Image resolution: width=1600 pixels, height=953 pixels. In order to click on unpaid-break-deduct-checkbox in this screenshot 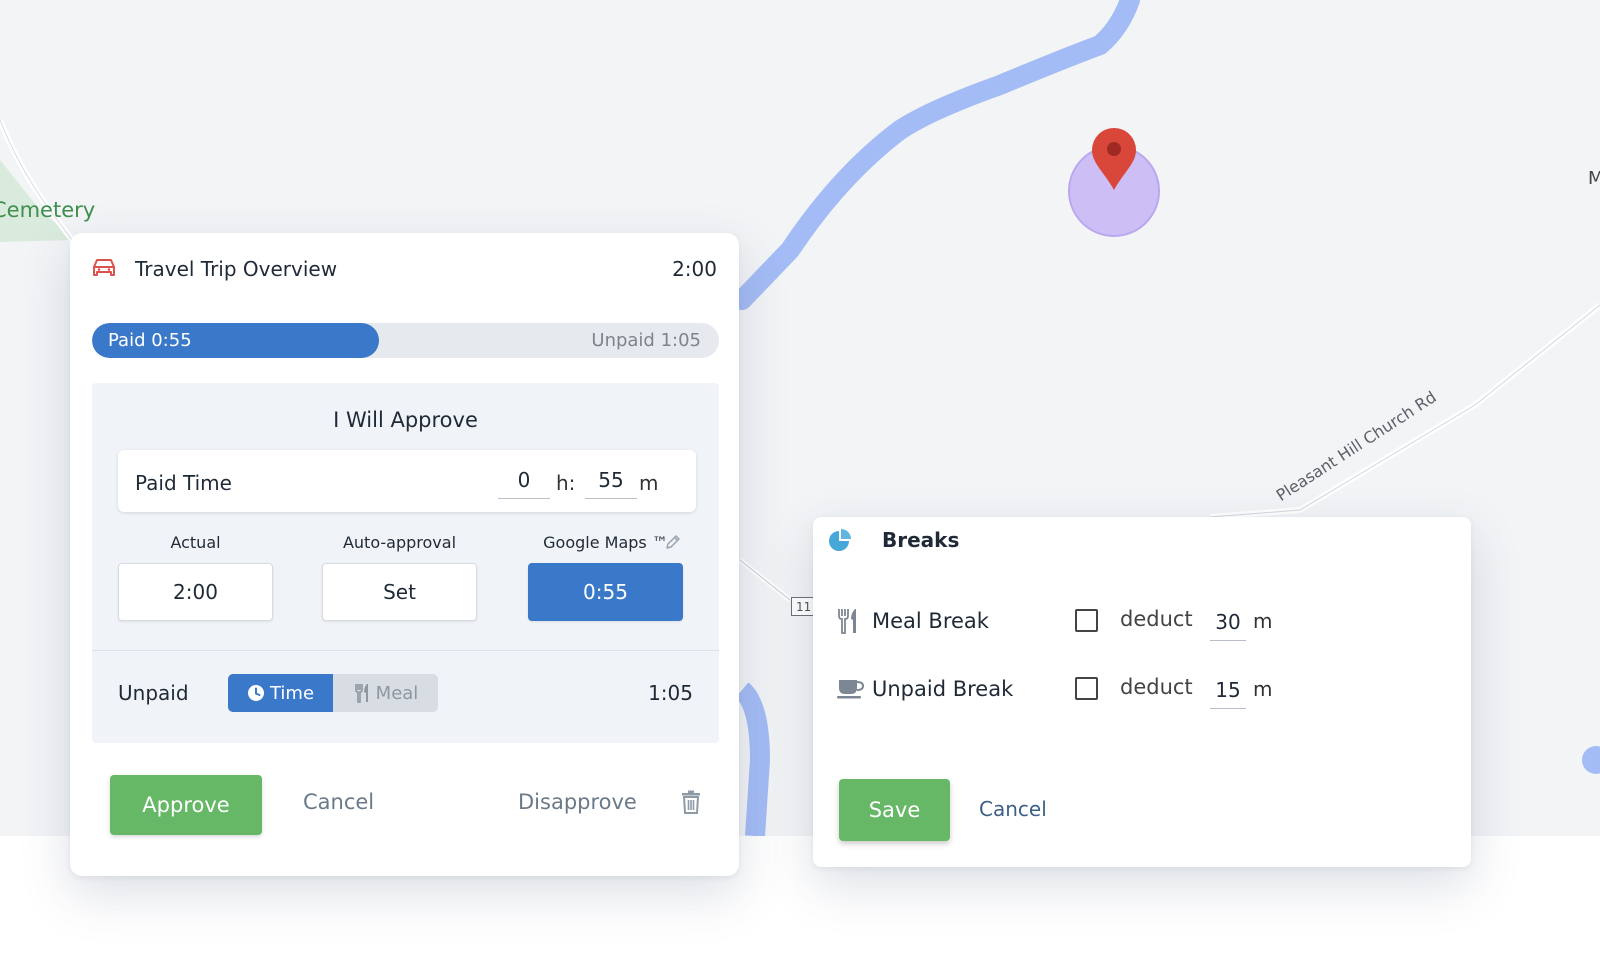, I will do `click(1086, 688)`.